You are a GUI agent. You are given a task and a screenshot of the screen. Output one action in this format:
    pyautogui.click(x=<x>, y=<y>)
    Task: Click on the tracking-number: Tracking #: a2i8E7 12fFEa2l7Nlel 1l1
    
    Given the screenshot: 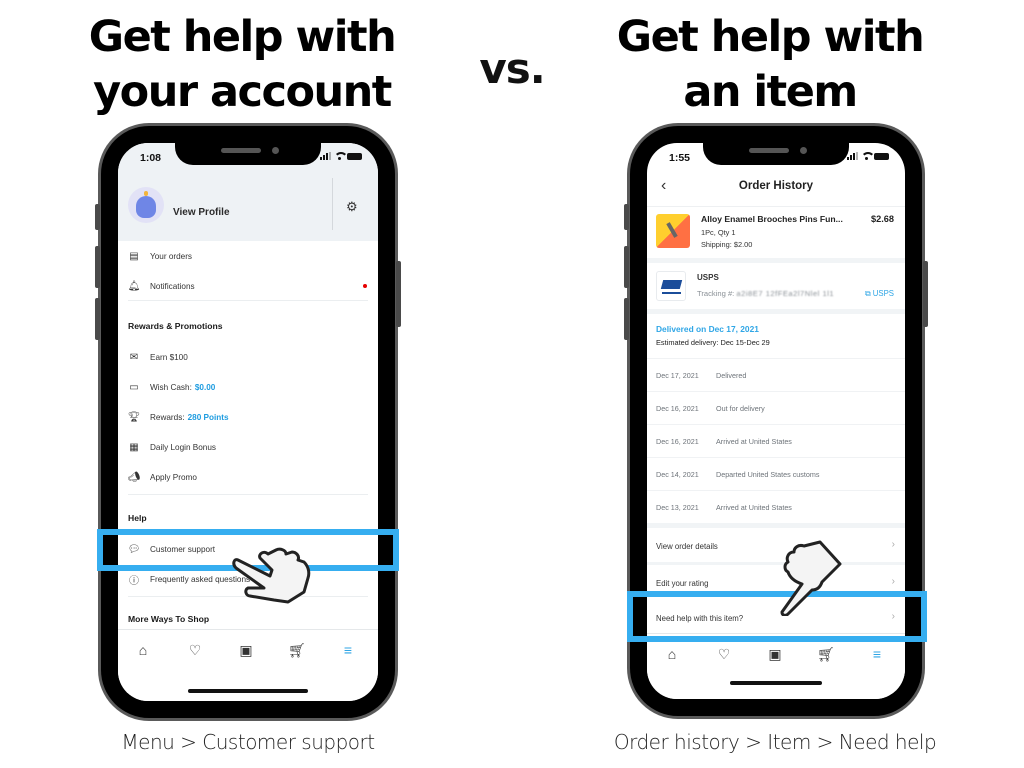 What is the action you would take?
    pyautogui.click(x=765, y=293)
    